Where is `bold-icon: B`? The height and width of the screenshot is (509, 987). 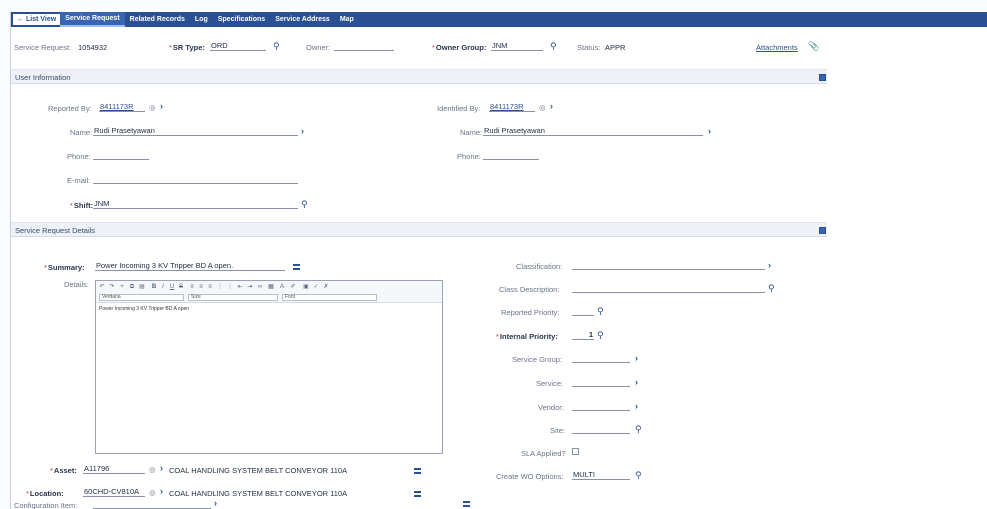
bold-icon: B is located at coordinates (154, 287).